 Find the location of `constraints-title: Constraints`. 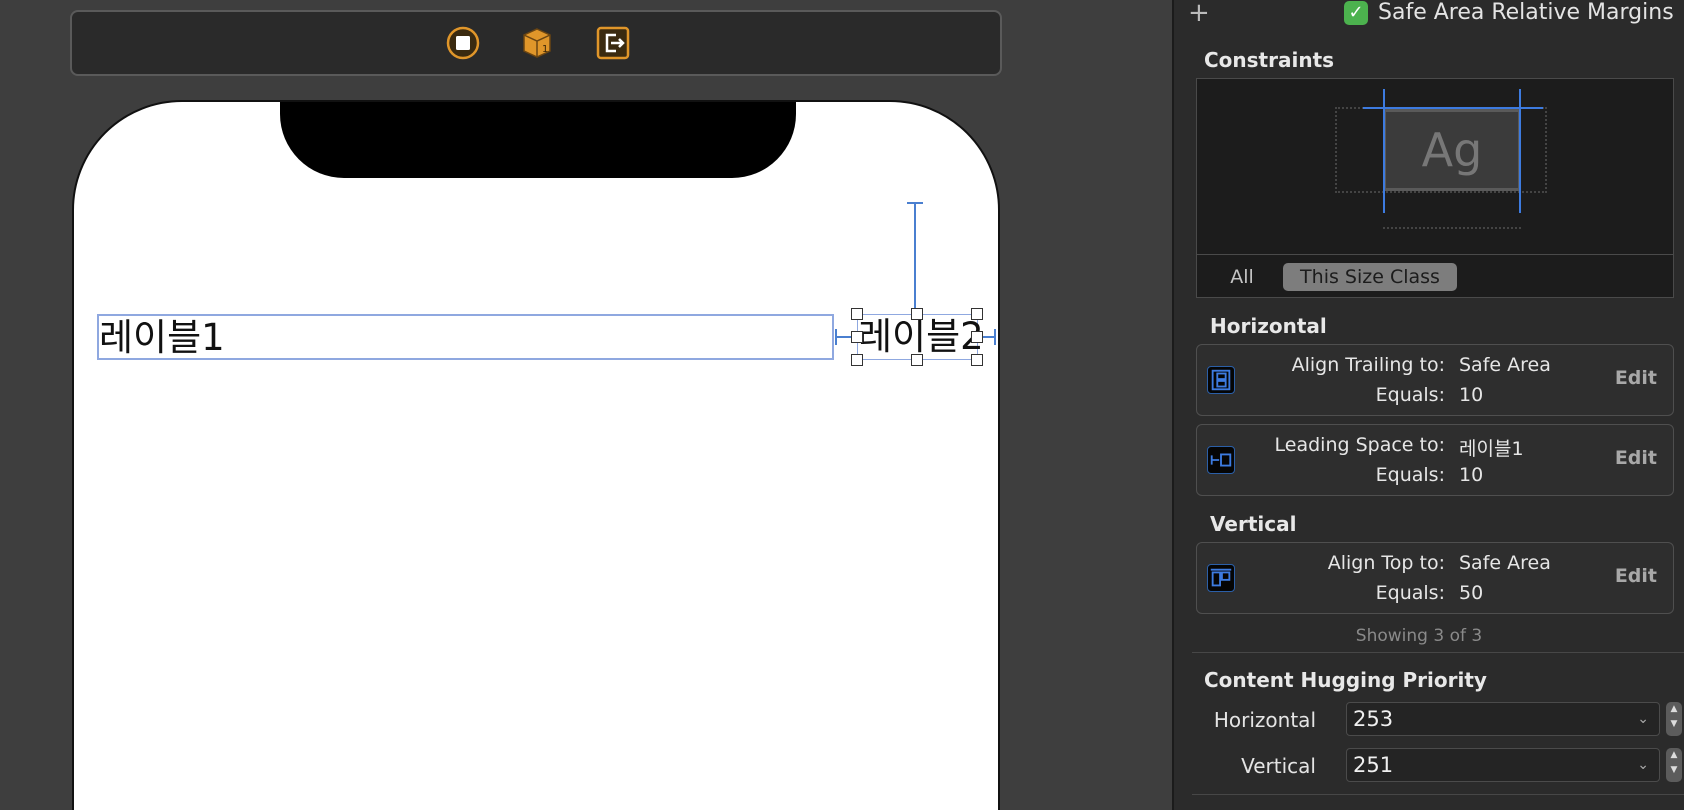

constraints-title: Constraints is located at coordinates (1269, 60).